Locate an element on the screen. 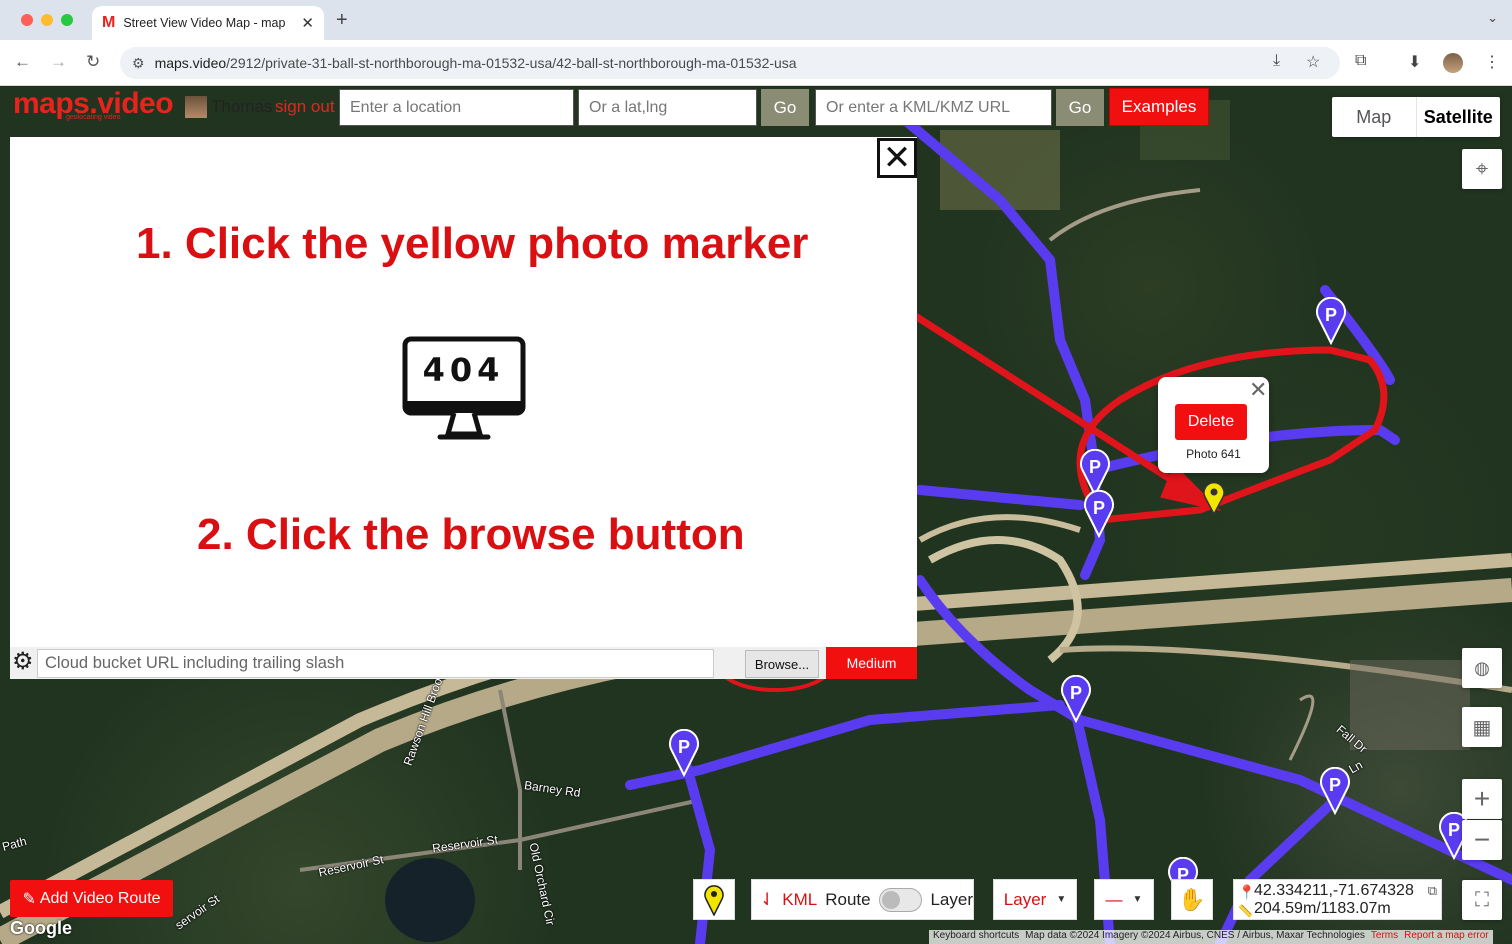 The width and height of the screenshot is (1512, 944). ruler-icon: 📏 is located at coordinates (1245, 911).